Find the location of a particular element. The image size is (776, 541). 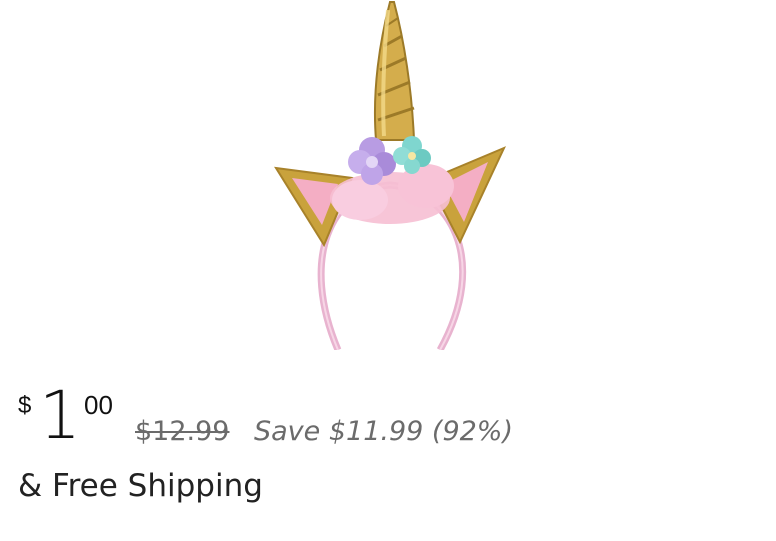

price-whole: 1 is located at coordinates (60, 415).